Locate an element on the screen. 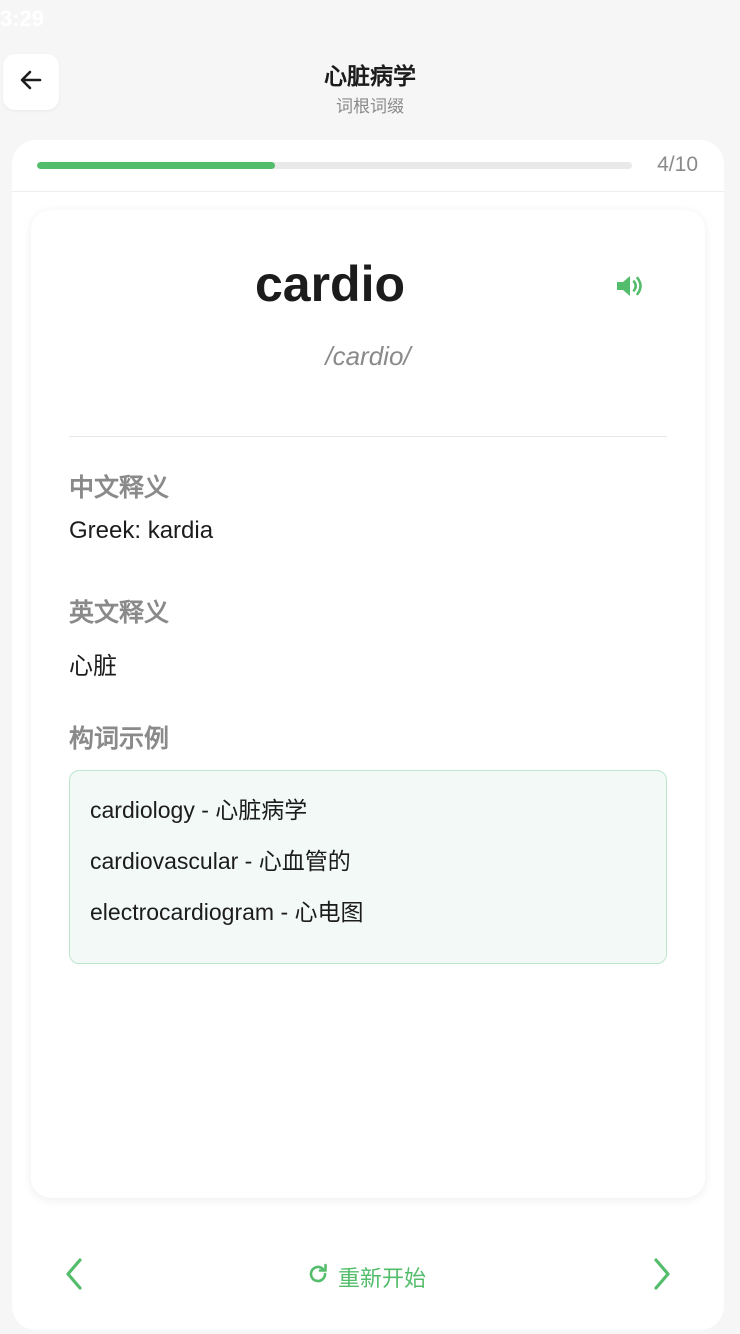 This screenshot has width=740, height=1334. example-item: cardiovascular - 心血管的 is located at coordinates (220, 861).